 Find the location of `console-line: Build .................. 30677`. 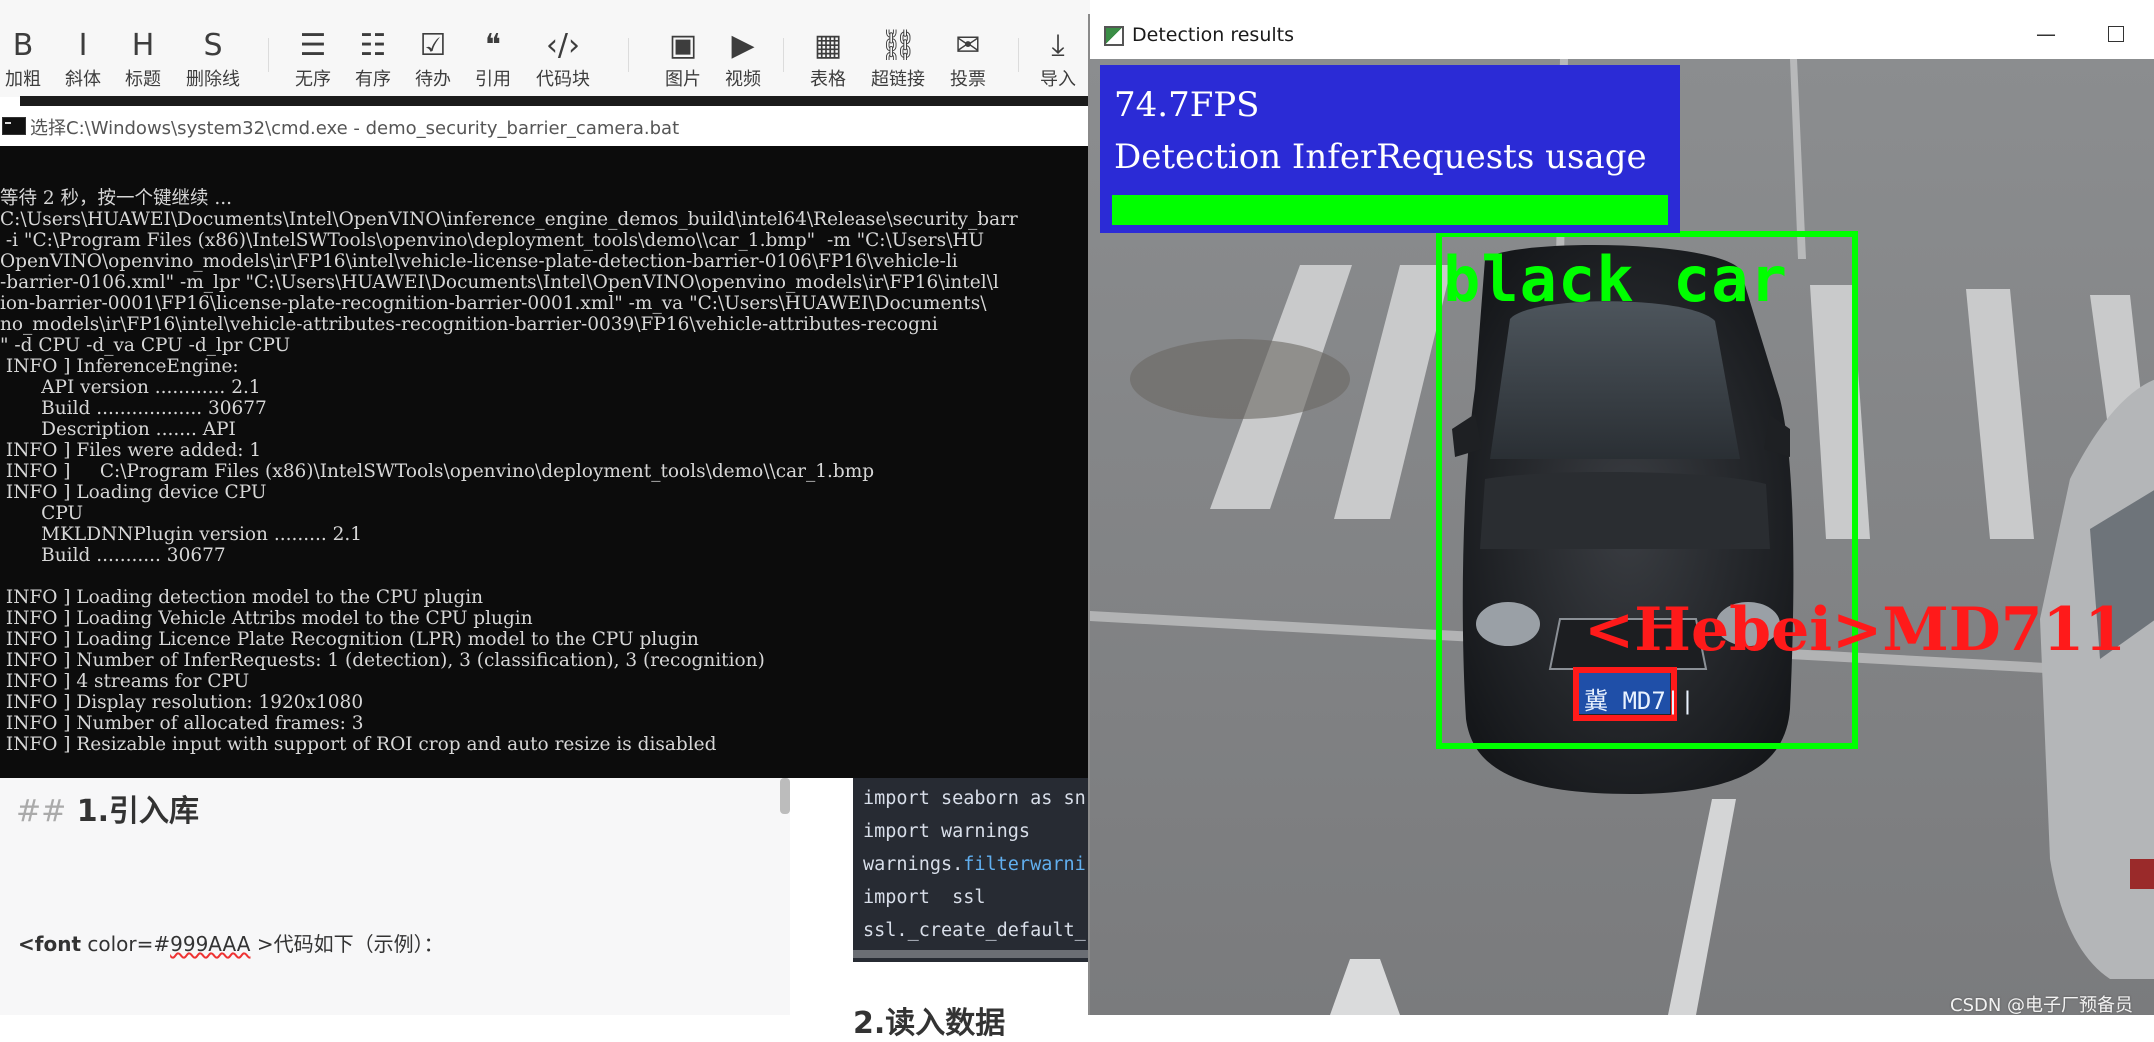

console-line: Build .................. 30677 is located at coordinates (133, 408).